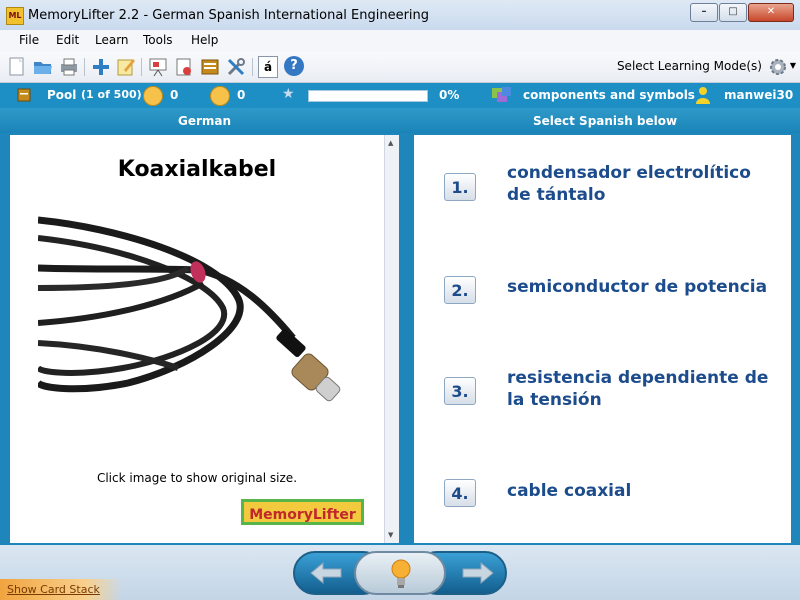 The height and width of the screenshot is (600, 800). Describe the element at coordinates (391, 339) in the screenshot. I see `question-scrollbar: ▲ ▼` at that location.